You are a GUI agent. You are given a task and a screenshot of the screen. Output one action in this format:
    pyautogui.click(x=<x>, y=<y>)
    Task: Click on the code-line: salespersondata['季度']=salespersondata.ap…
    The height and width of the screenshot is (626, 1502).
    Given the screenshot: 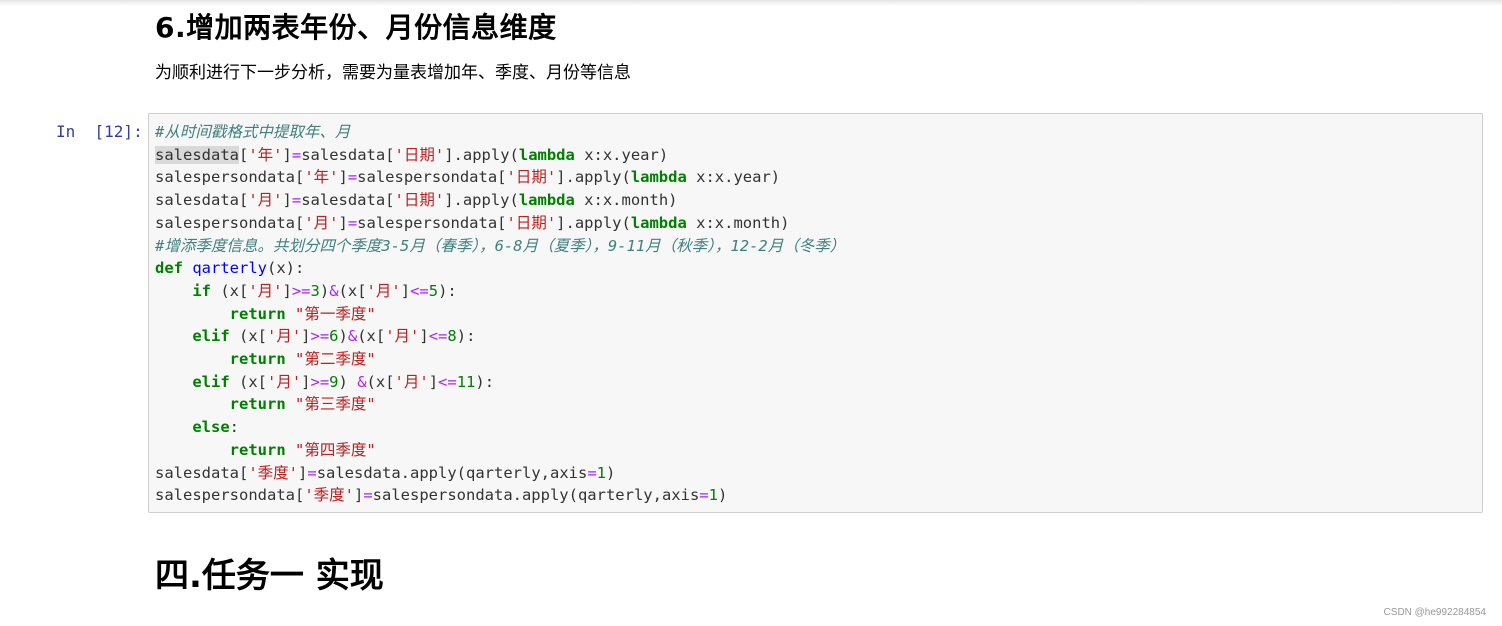 What is the action you would take?
    pyautogui.click(x=500, y=495)
    